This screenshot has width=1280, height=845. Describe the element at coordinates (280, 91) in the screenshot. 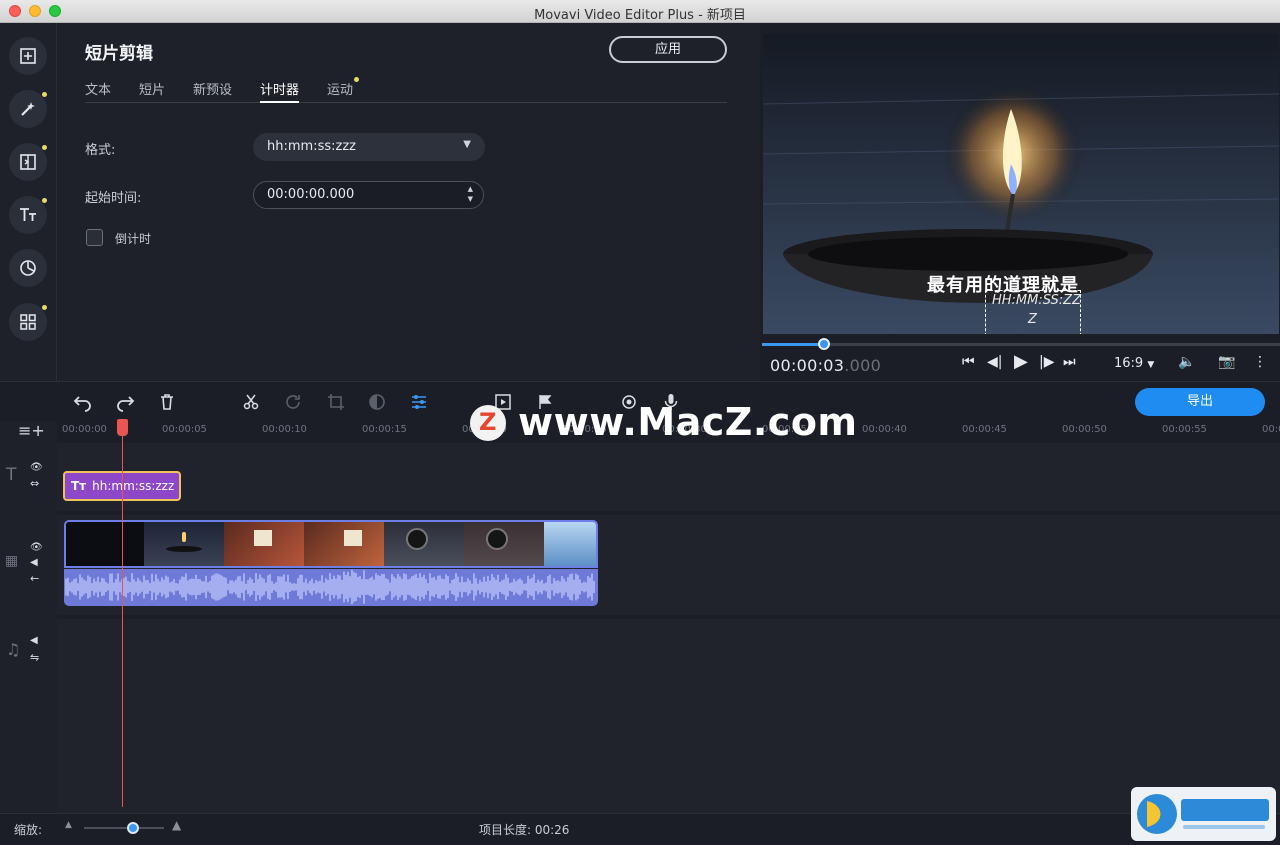

I see `tab-timer: 计时器` at that location.